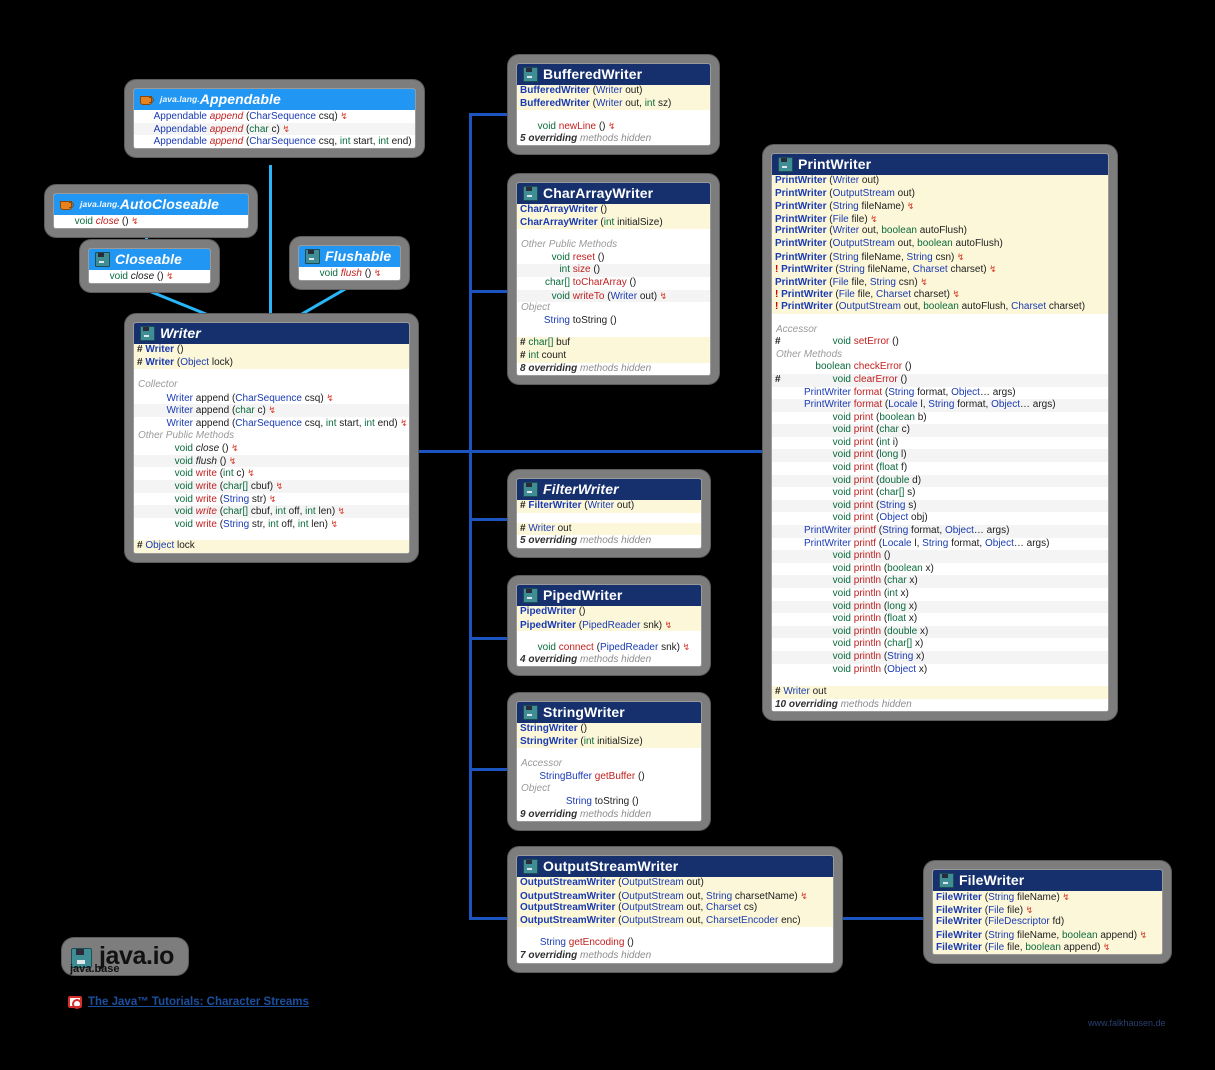  What do you see at coordinates (188, 1002) in the screenshot?
I see `tutorial-link: The Java™ Tutorials: Character Streams` at bounding box center [188, 1002].